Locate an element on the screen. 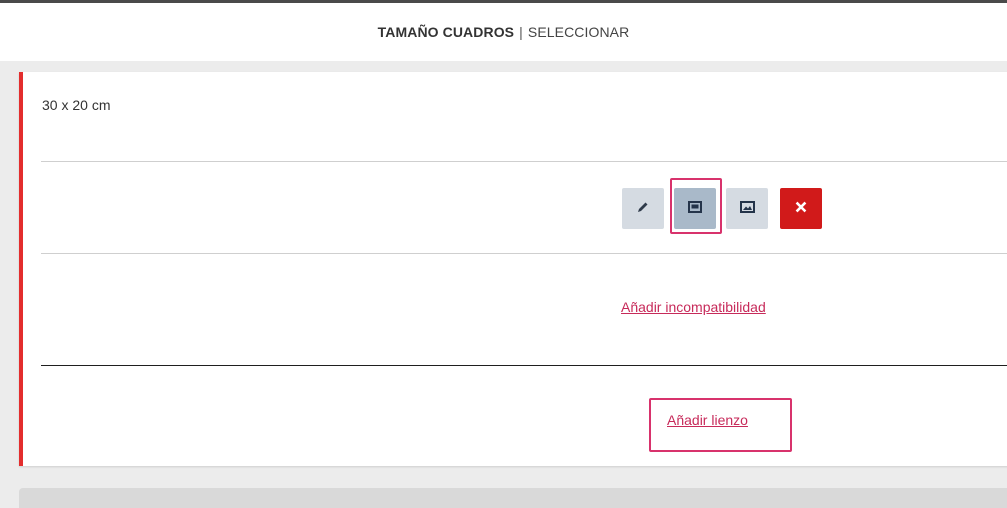 This screenshot has width=1007, height=508. selected-highlight is located at coordinates (696, 206).